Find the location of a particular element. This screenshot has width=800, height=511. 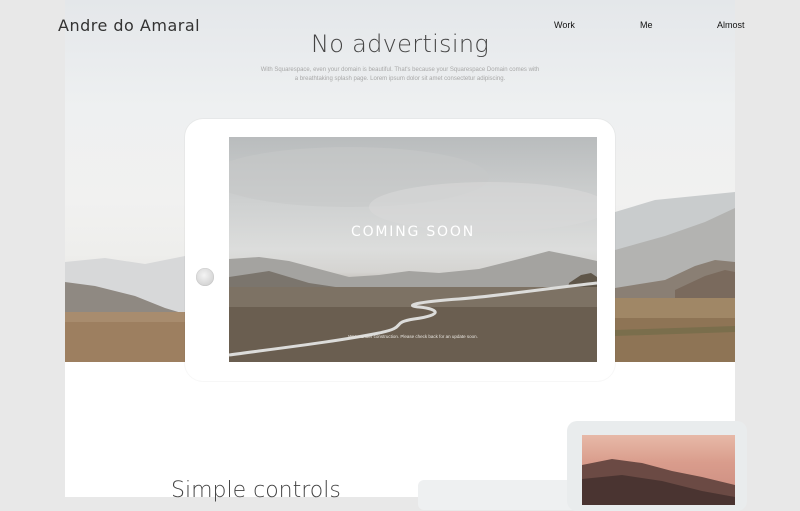

nav-link-me: Me is located at coordinates (646, 25).